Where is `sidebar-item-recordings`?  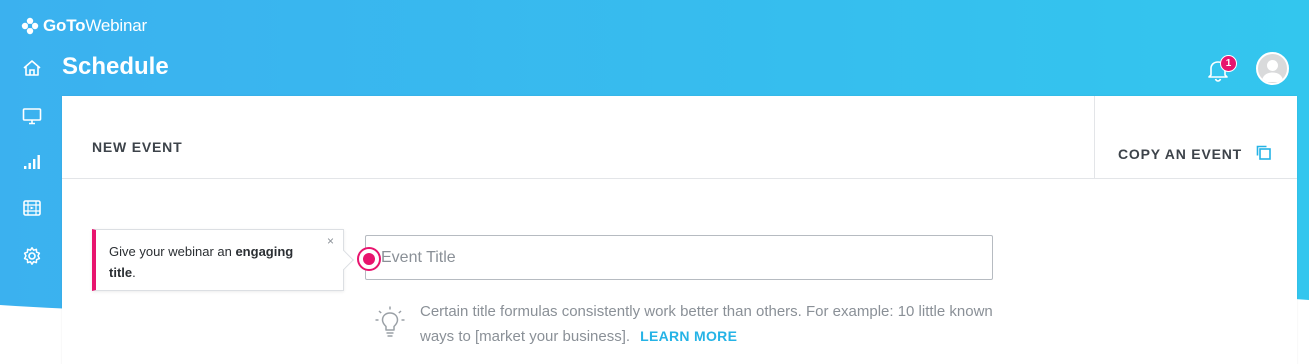
sidebar-item-recordings is located at coordinates (32, 208).